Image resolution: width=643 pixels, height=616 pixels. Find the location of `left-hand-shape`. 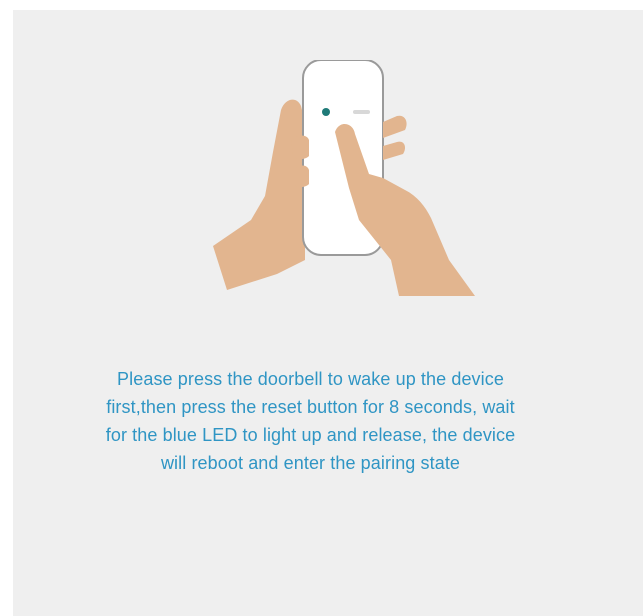

left-hand-shape is located at coordinates (259, 194).